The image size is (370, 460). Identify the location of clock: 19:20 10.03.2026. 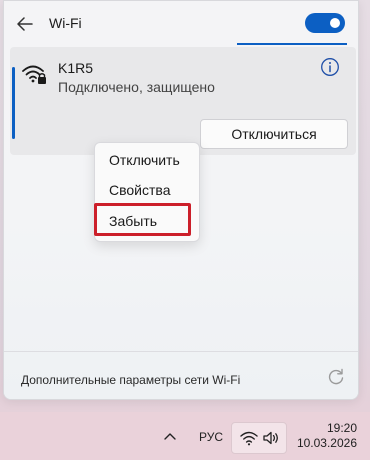
(326, 436).